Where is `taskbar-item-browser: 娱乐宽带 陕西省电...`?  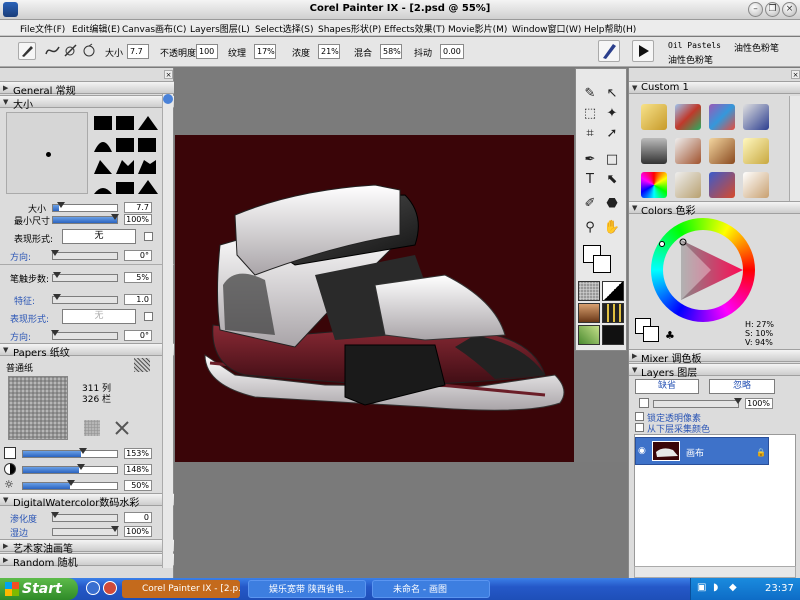 taskbar-item-browser: 娱乐宽带 陕西省电... is located at coordinates (307, 589).